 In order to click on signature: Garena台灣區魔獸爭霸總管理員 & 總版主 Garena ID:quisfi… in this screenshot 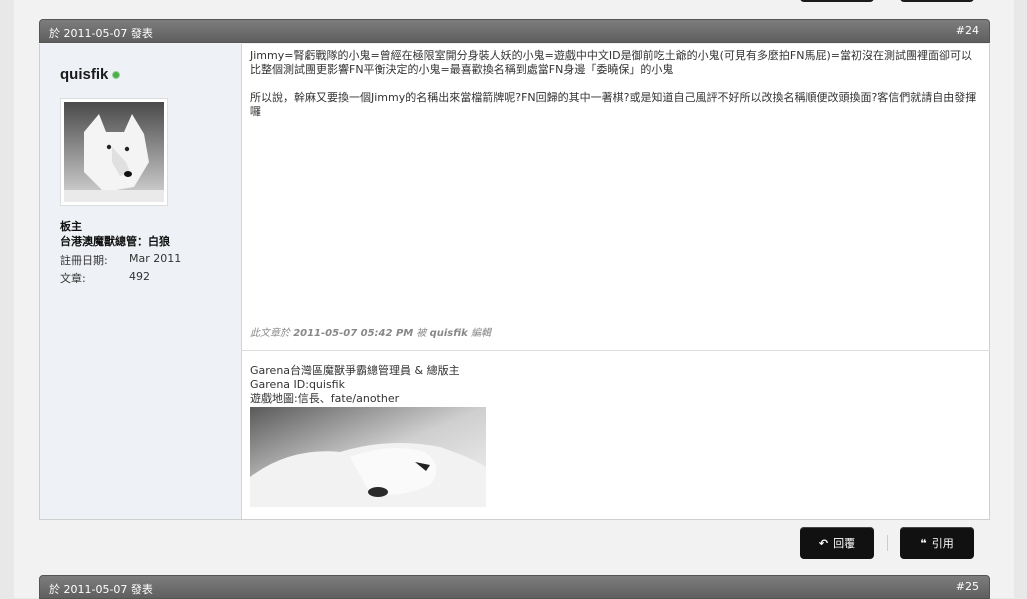, I will do `click(355, 385)`.